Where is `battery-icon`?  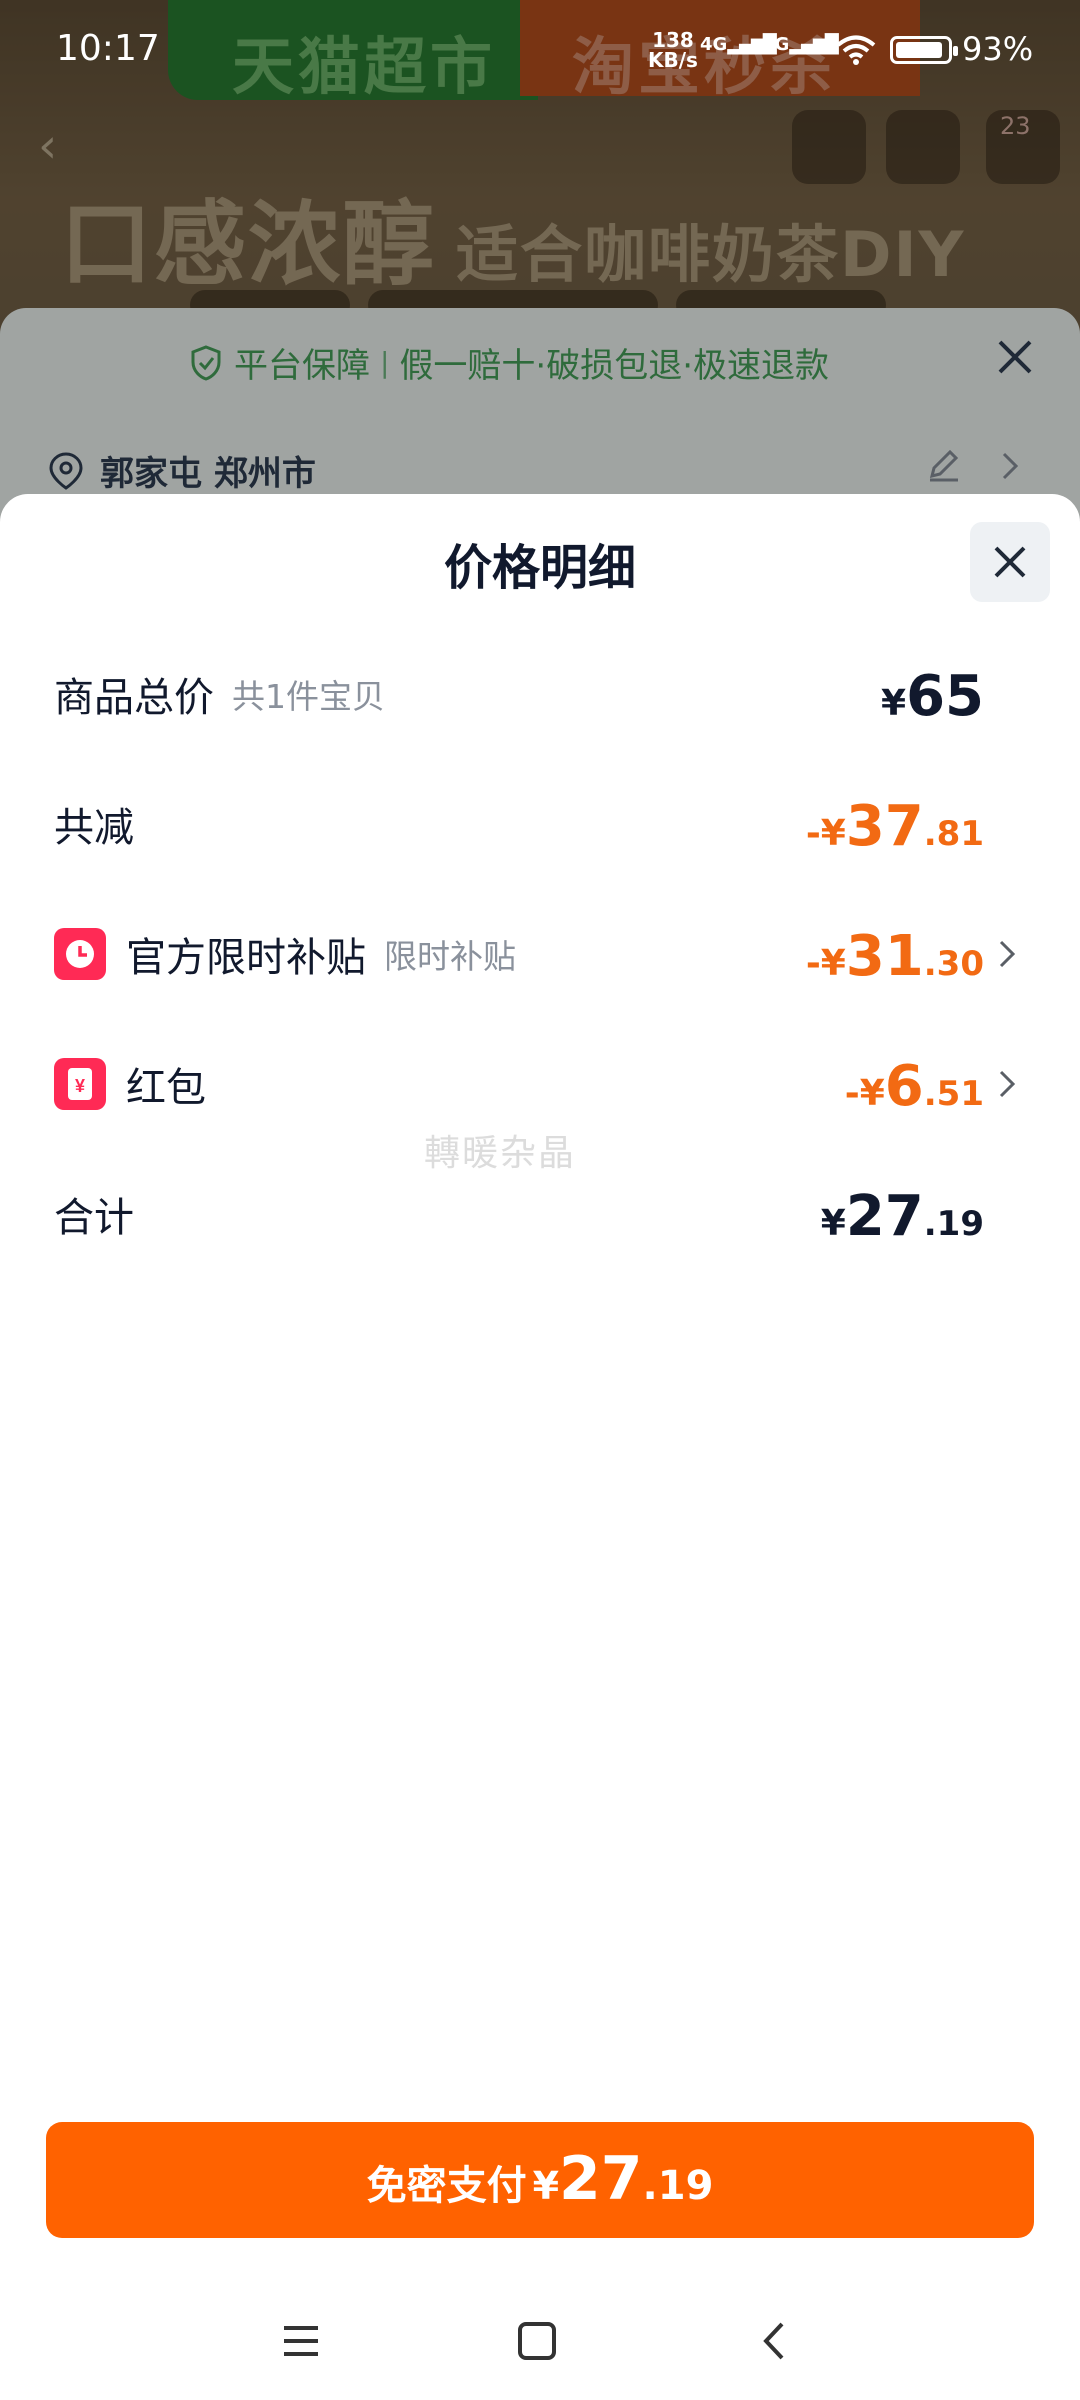
battery-icon is located at coordinates (924, 50).